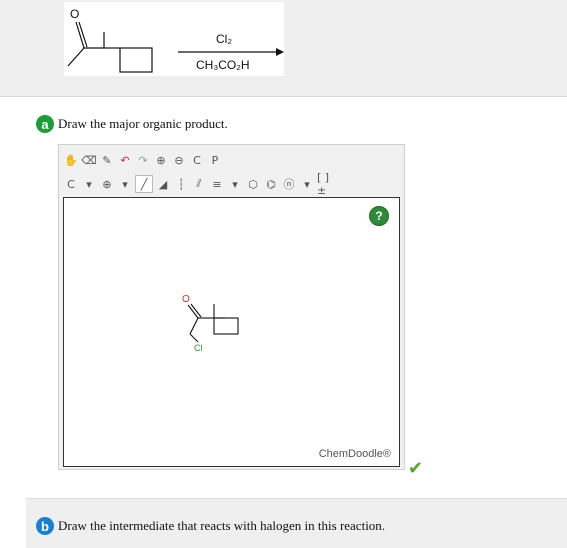 This screenshot has height=548, width=567. I want to click on double-bond-icon: ⫽, so click(199, 184).